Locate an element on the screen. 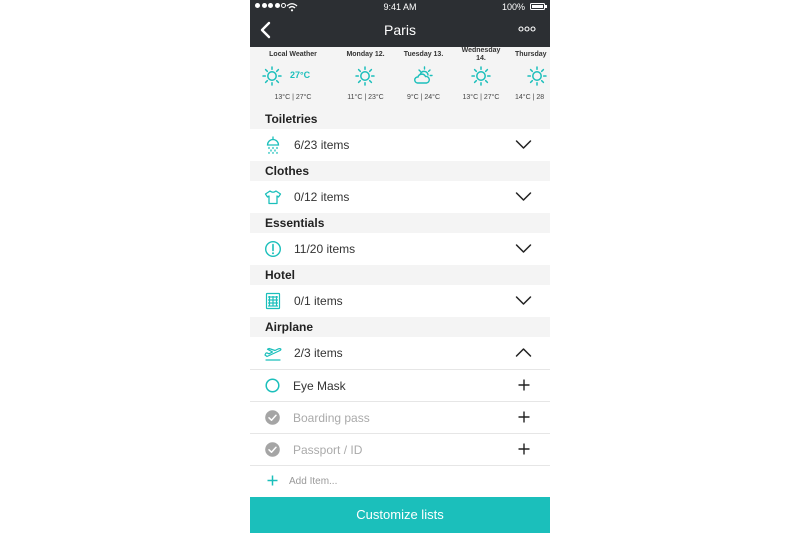 This screenshot has width=800, height=533. current-temperature: 27°C is located at coordinates (300, 75).